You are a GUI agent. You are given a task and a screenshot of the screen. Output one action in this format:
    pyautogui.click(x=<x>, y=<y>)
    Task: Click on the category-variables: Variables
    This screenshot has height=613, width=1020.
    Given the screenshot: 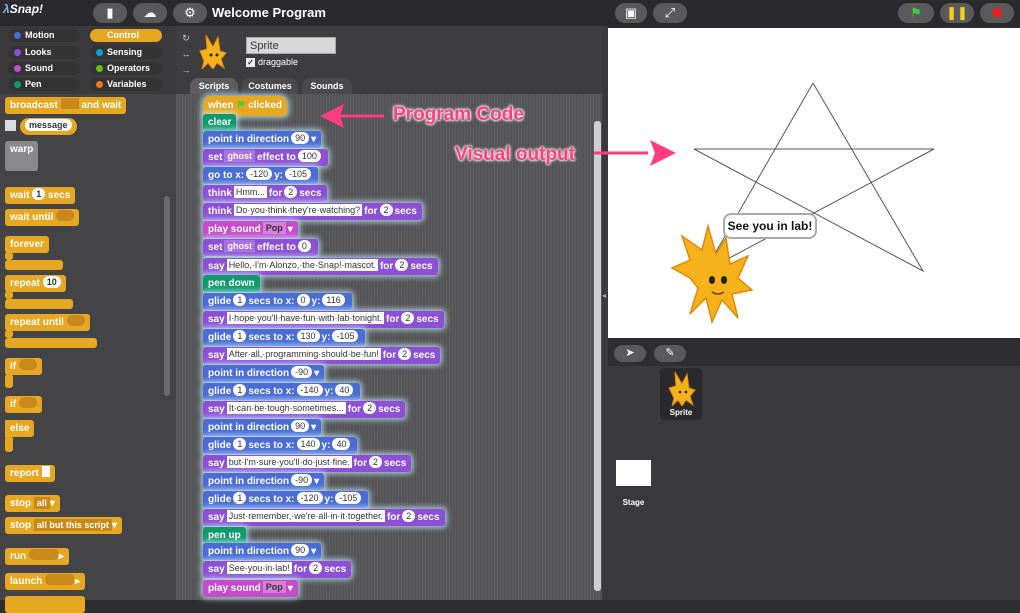 What is the action you would take?
    pyautogui.click(x=126, y=84)
    